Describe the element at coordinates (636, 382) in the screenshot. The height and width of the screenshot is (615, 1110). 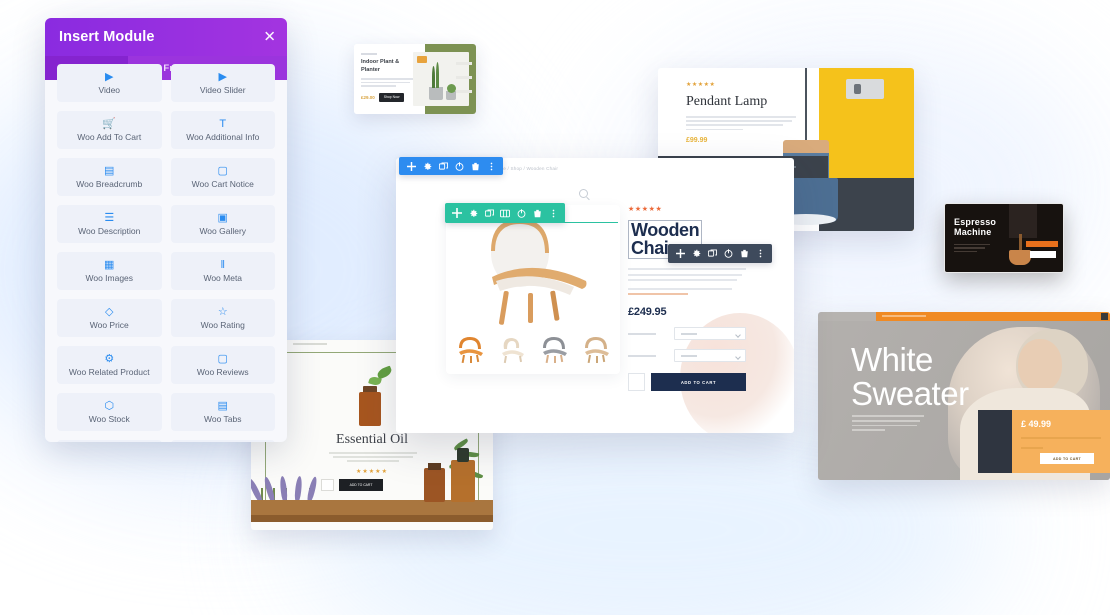
I see `quantity-input` at that location.